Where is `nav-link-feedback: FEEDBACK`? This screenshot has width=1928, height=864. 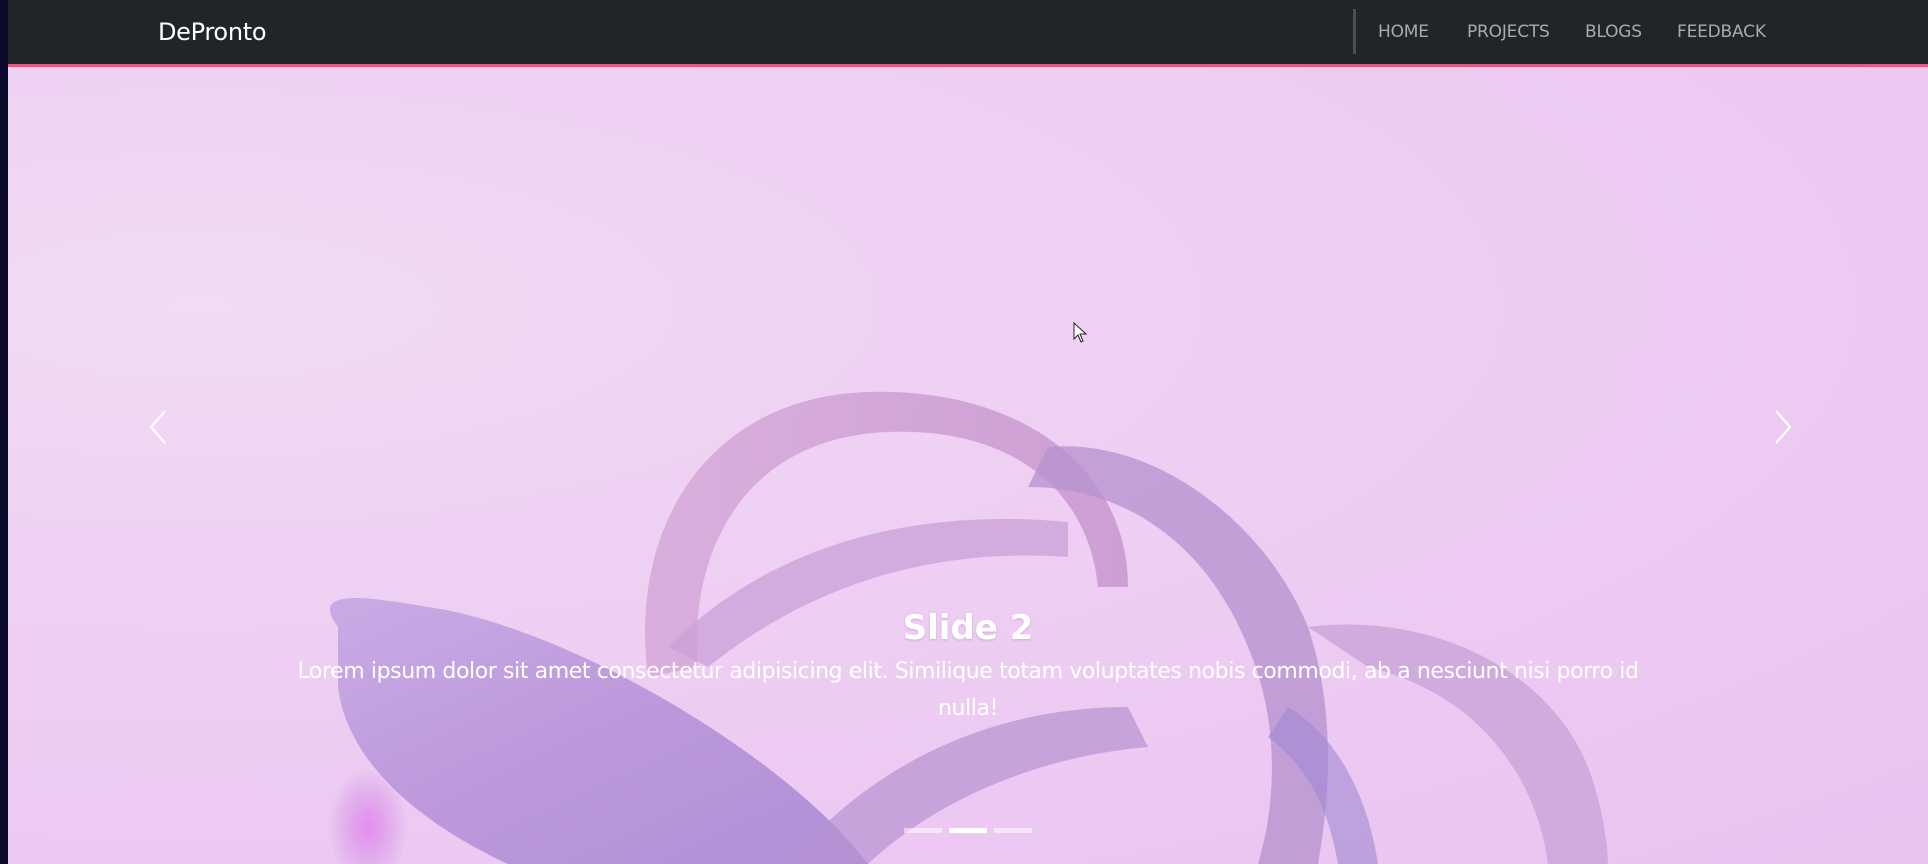
nav-link-feedback: FEEDBACK is located at coordinates (1721, 32).